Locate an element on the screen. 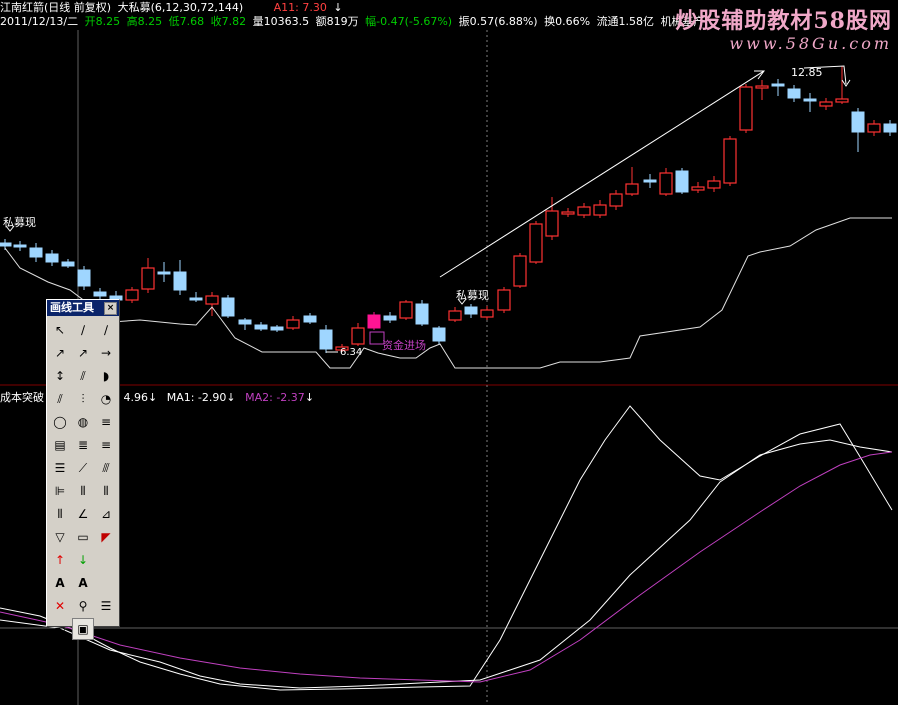 The image size is (898, 705). text-box-tool-icon: A is located at coordinates (83, 583).